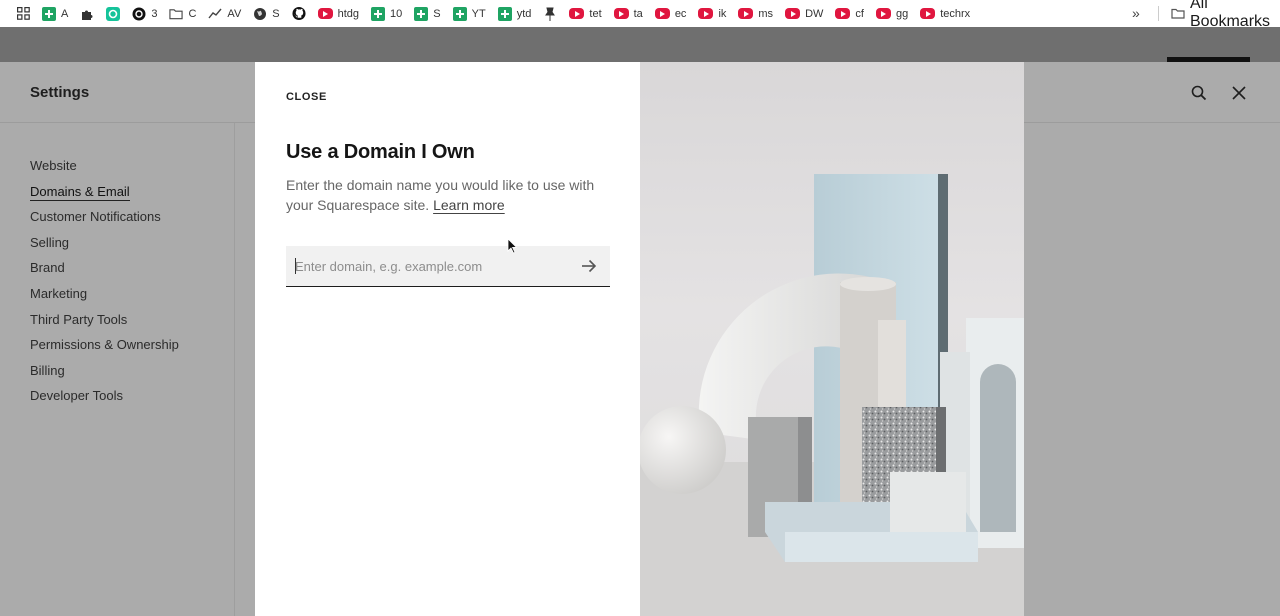  I want to click on bookmark-label: C, so click(192, 13).